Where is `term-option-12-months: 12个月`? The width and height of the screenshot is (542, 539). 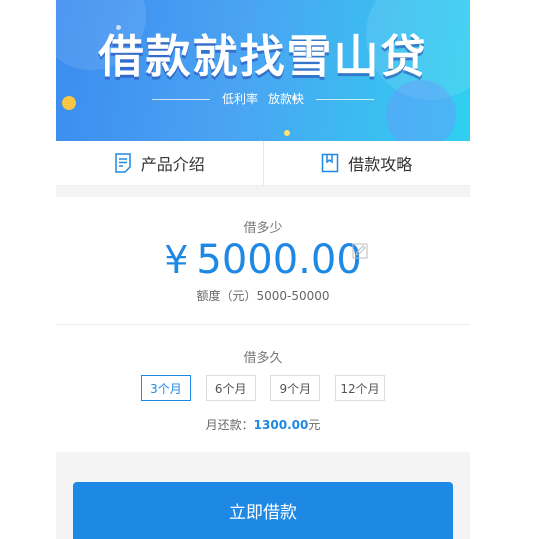 term-option-12-months: 12个月 is located at coordinates (359, 388).